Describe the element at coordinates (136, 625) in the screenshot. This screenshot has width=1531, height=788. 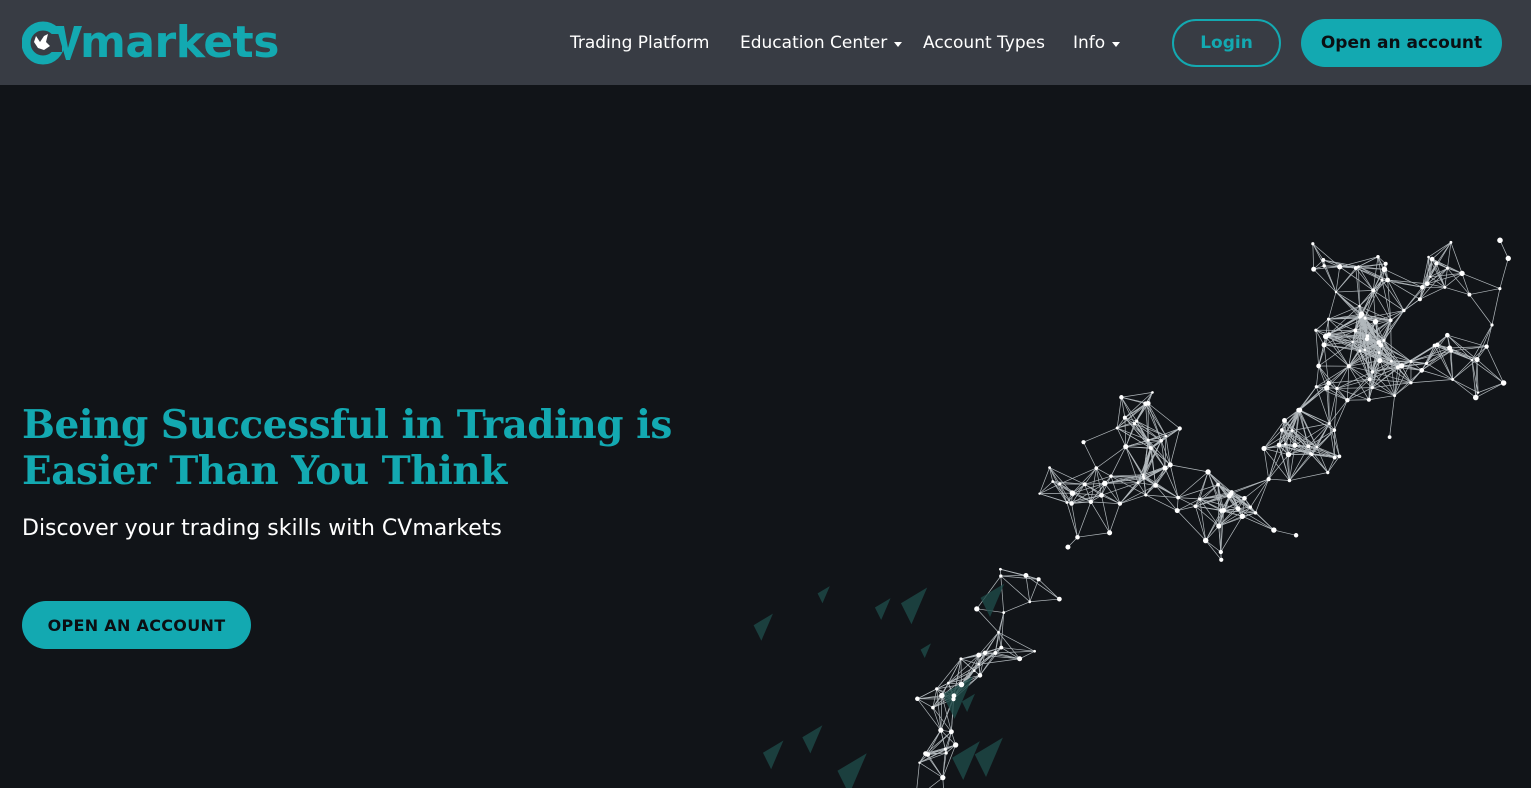
I see `open-account-cta-button: OPEN AN ACCOUNT` at that location.